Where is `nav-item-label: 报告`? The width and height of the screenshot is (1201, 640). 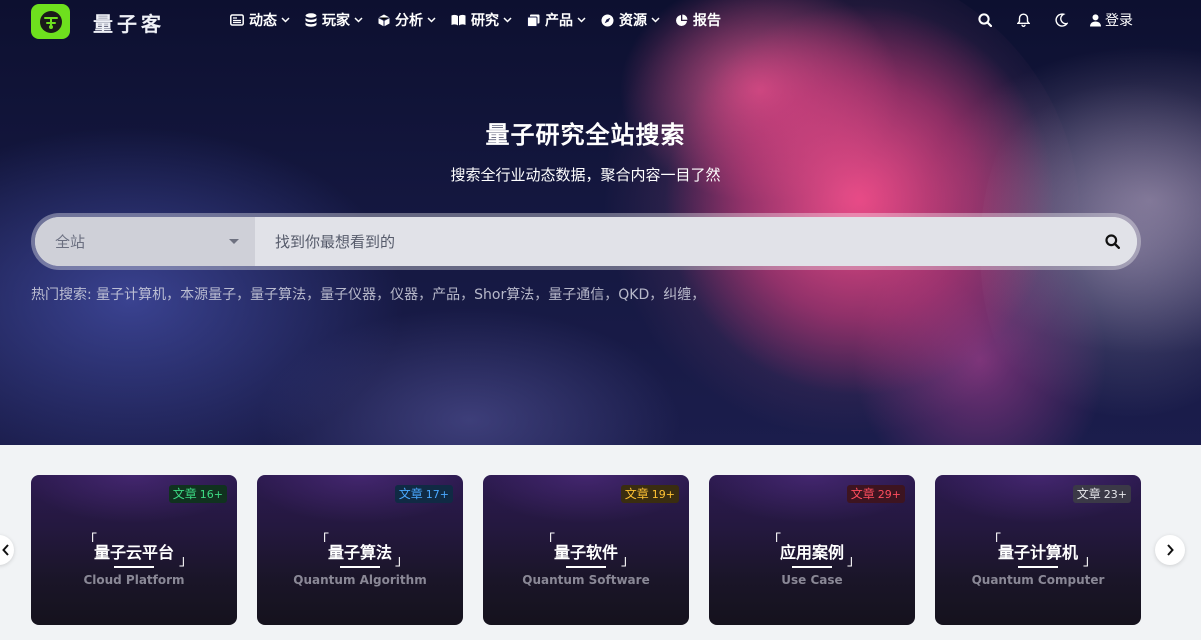
nav-item-label: 报告 is located at coordinates (707, 21).